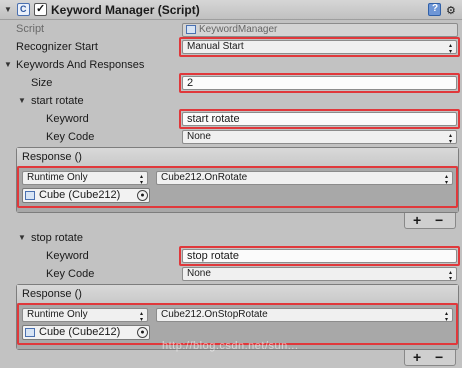 This screenshot has height=368, width=462. I want to click on script-file-icon, so click(191, 29).